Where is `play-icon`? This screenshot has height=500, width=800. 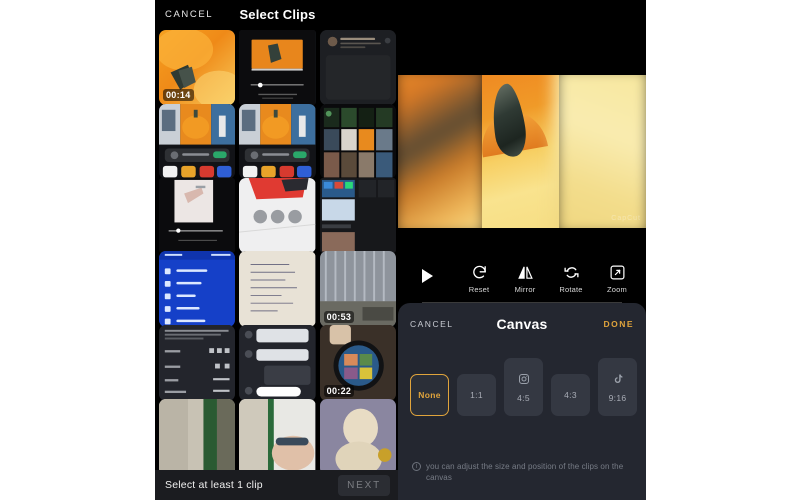
play-icon is located at coordinates (427, 276).